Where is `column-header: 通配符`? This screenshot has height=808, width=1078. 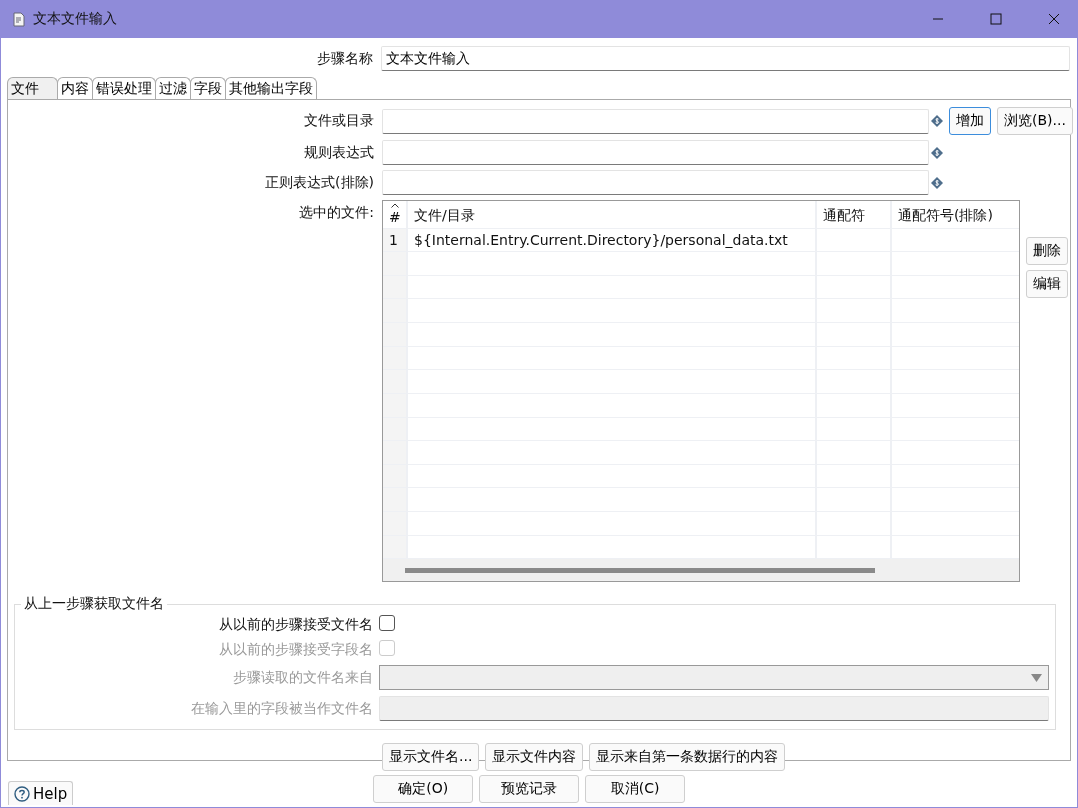
column-header: 通配符 is located at coordinates (854, 214).